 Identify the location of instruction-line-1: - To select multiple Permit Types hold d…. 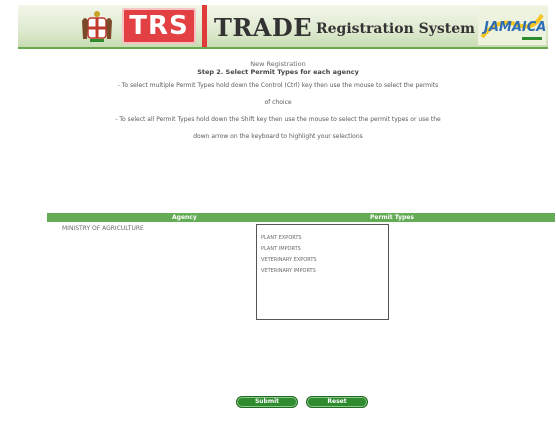
(278, 85).